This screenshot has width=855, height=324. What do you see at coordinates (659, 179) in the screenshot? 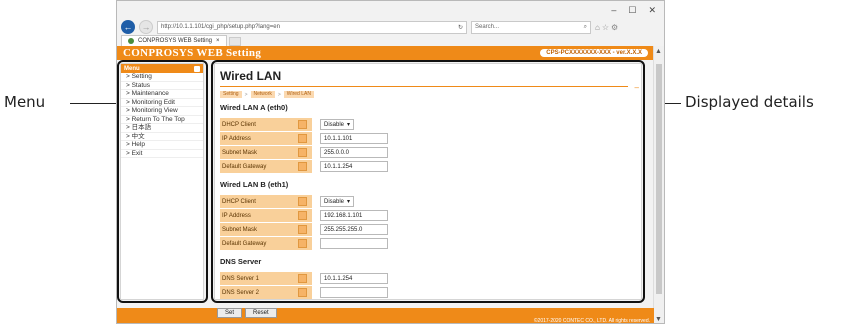
I see `scroll-thumb` at bounding box center [659, 179].